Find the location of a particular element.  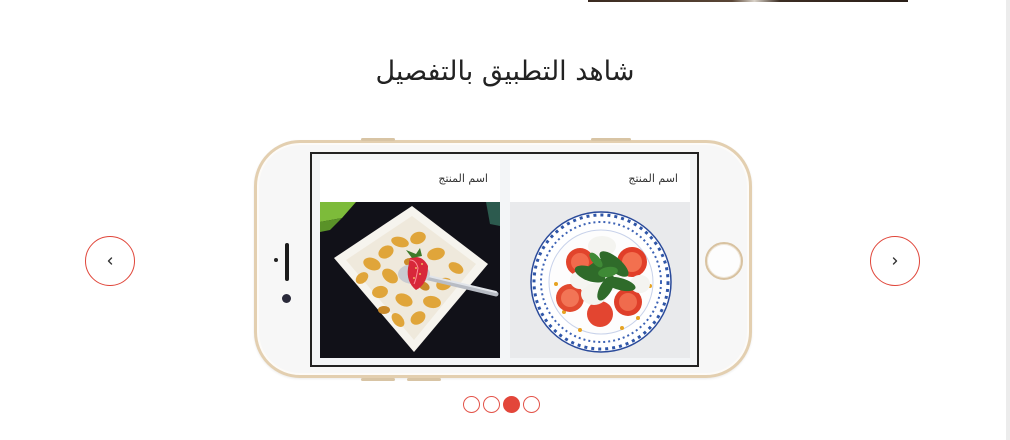

phone-speaker is located at coordinates (287, 262).